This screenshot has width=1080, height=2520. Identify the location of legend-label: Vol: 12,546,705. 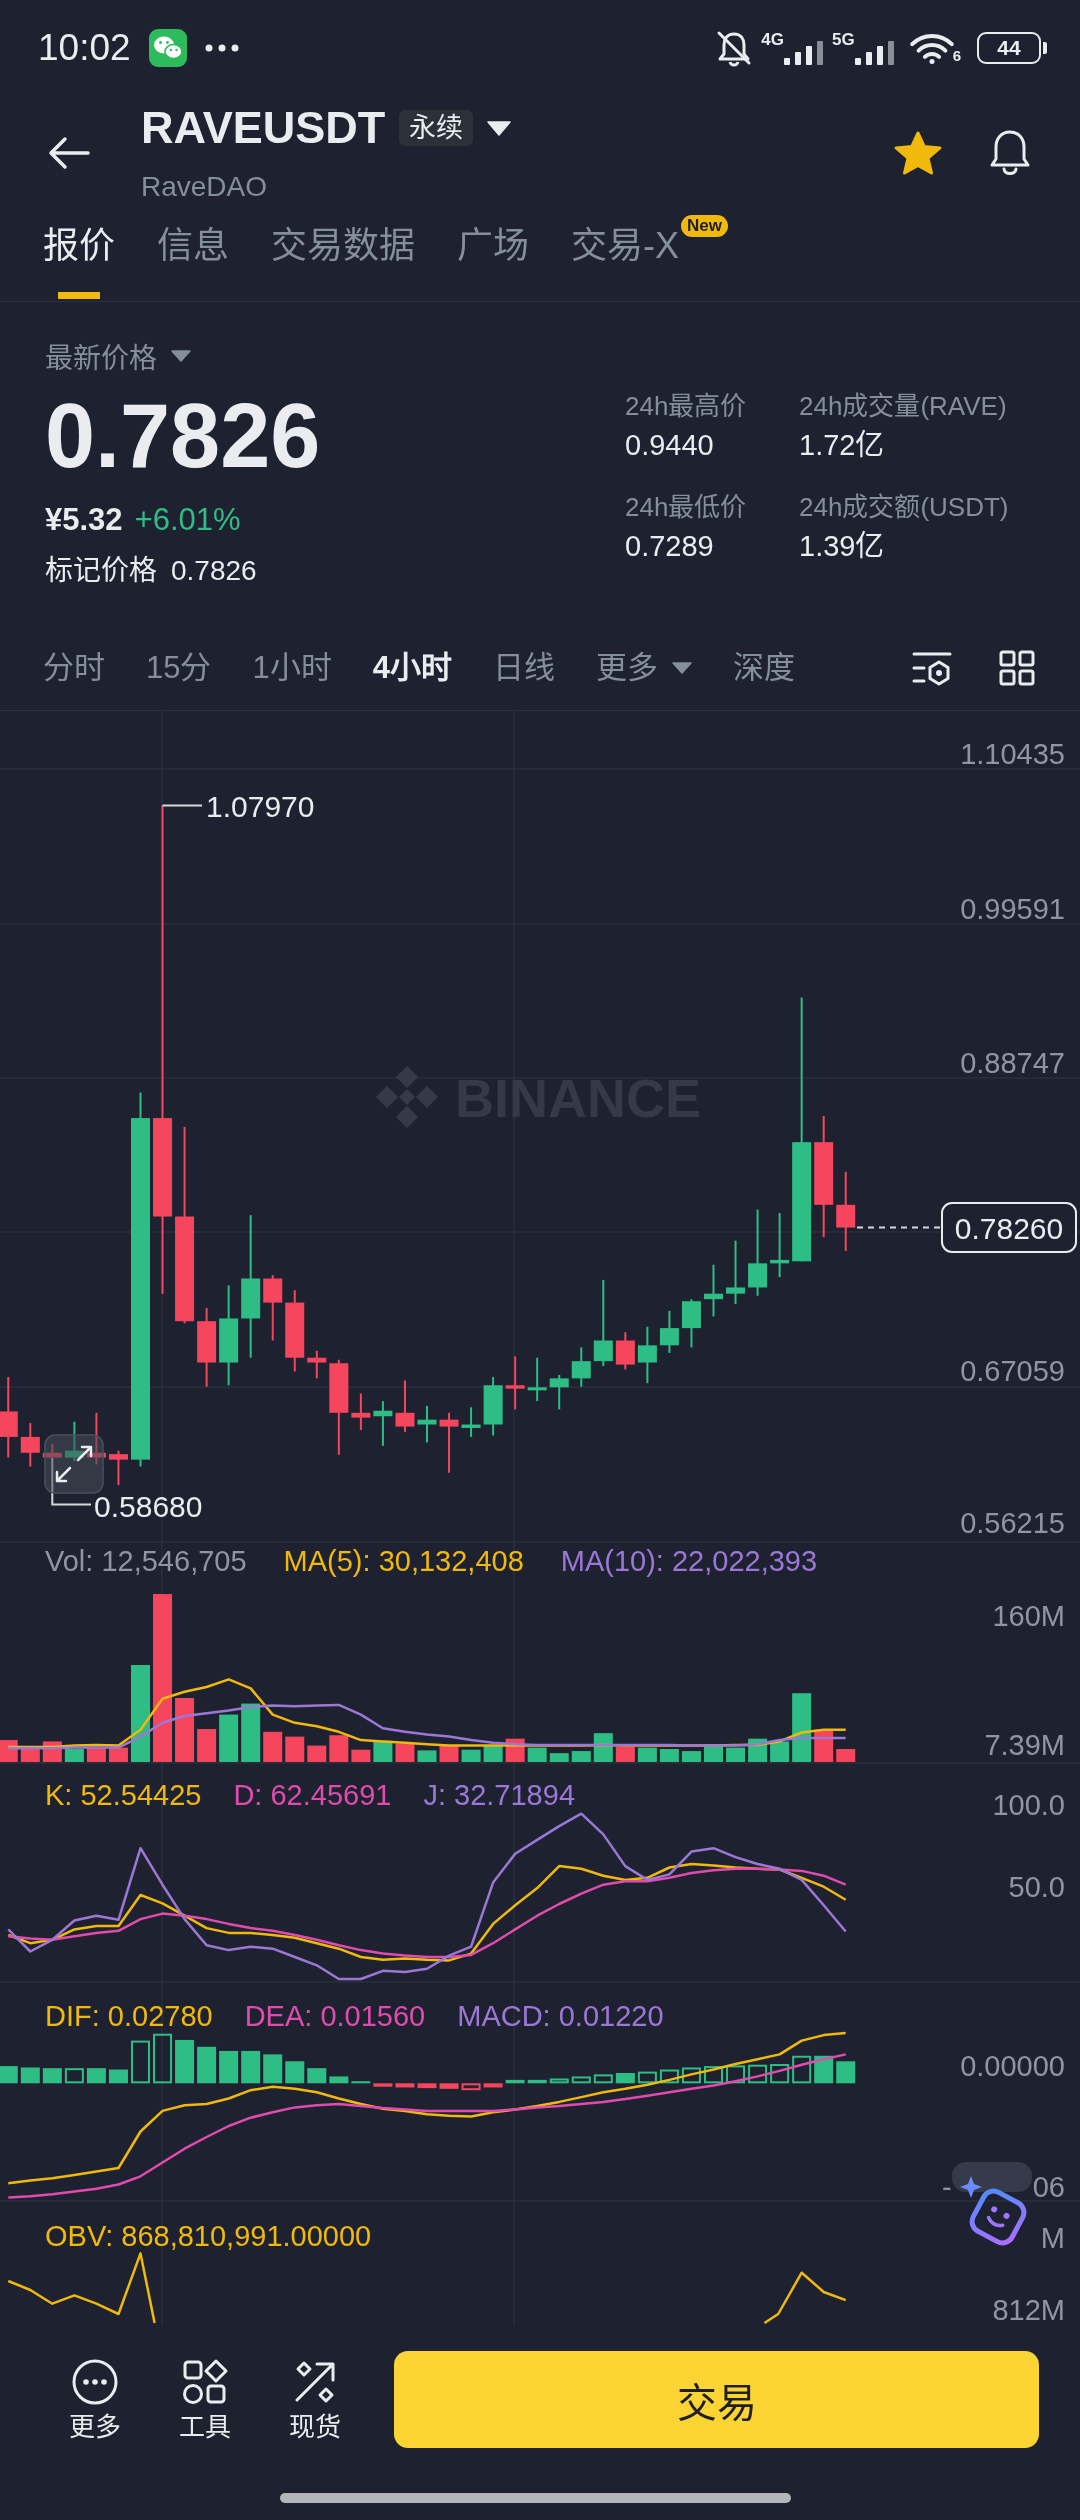
(146, 1561).